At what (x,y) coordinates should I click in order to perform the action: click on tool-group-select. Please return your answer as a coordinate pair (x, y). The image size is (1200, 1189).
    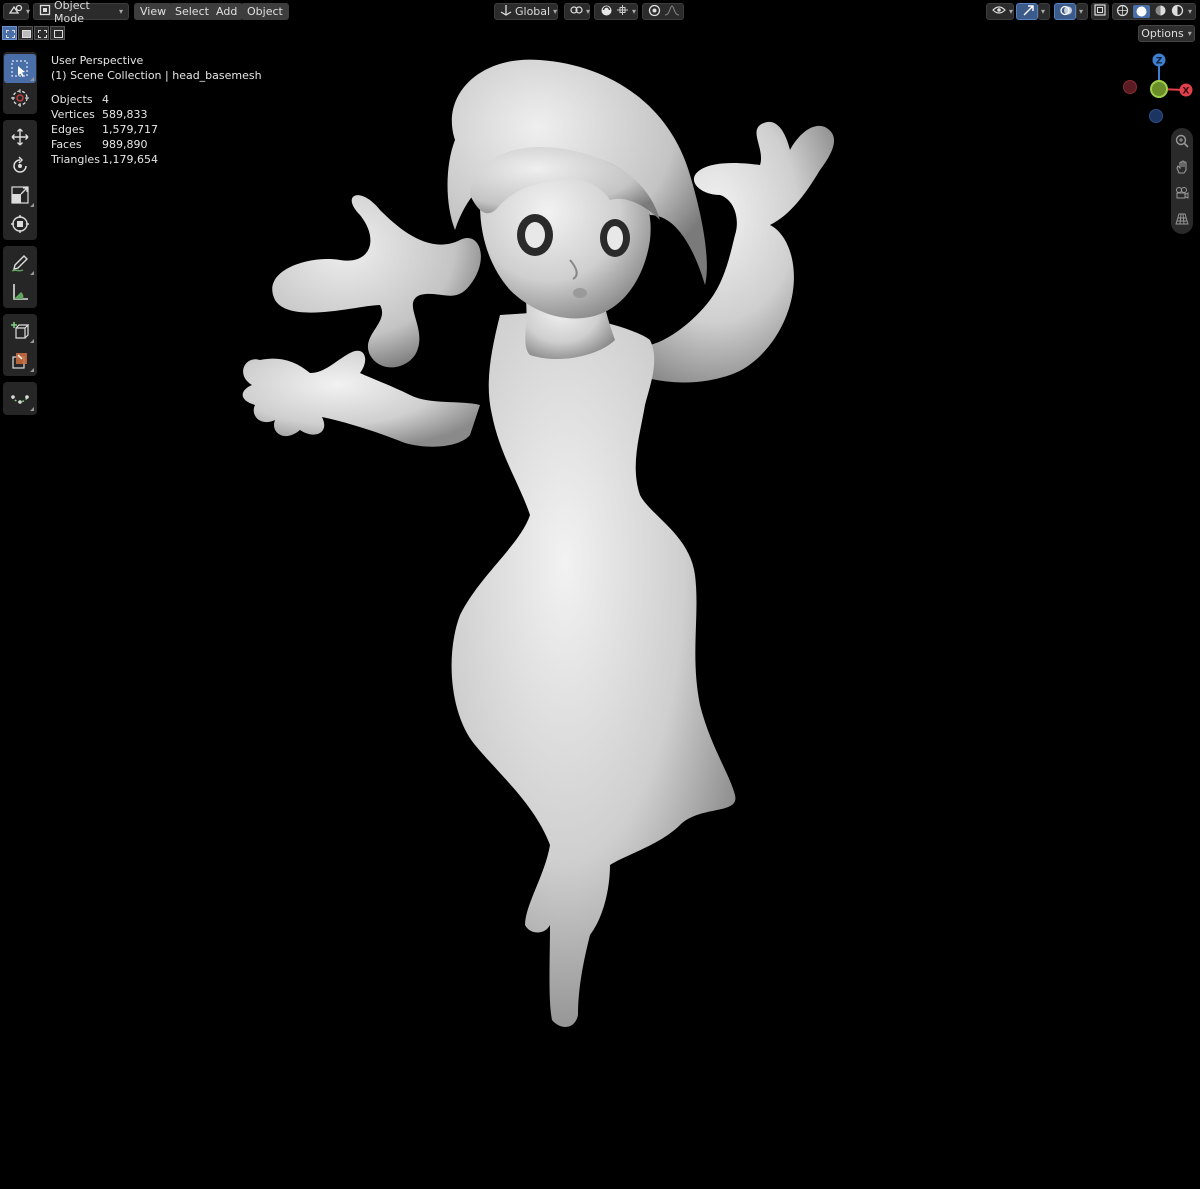
    Looking at the image, I should click on (20, 83).